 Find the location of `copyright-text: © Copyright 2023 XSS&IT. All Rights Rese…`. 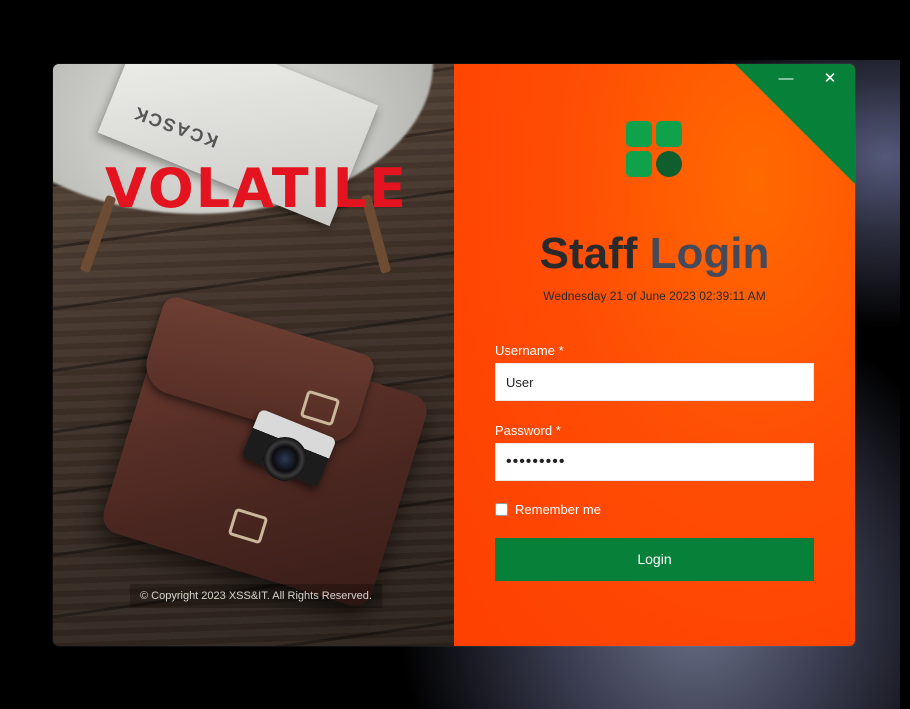

copyright-text: © Copyright 2023 XSS&IT. All Rights Rese… is located at coordinates (256, 596).